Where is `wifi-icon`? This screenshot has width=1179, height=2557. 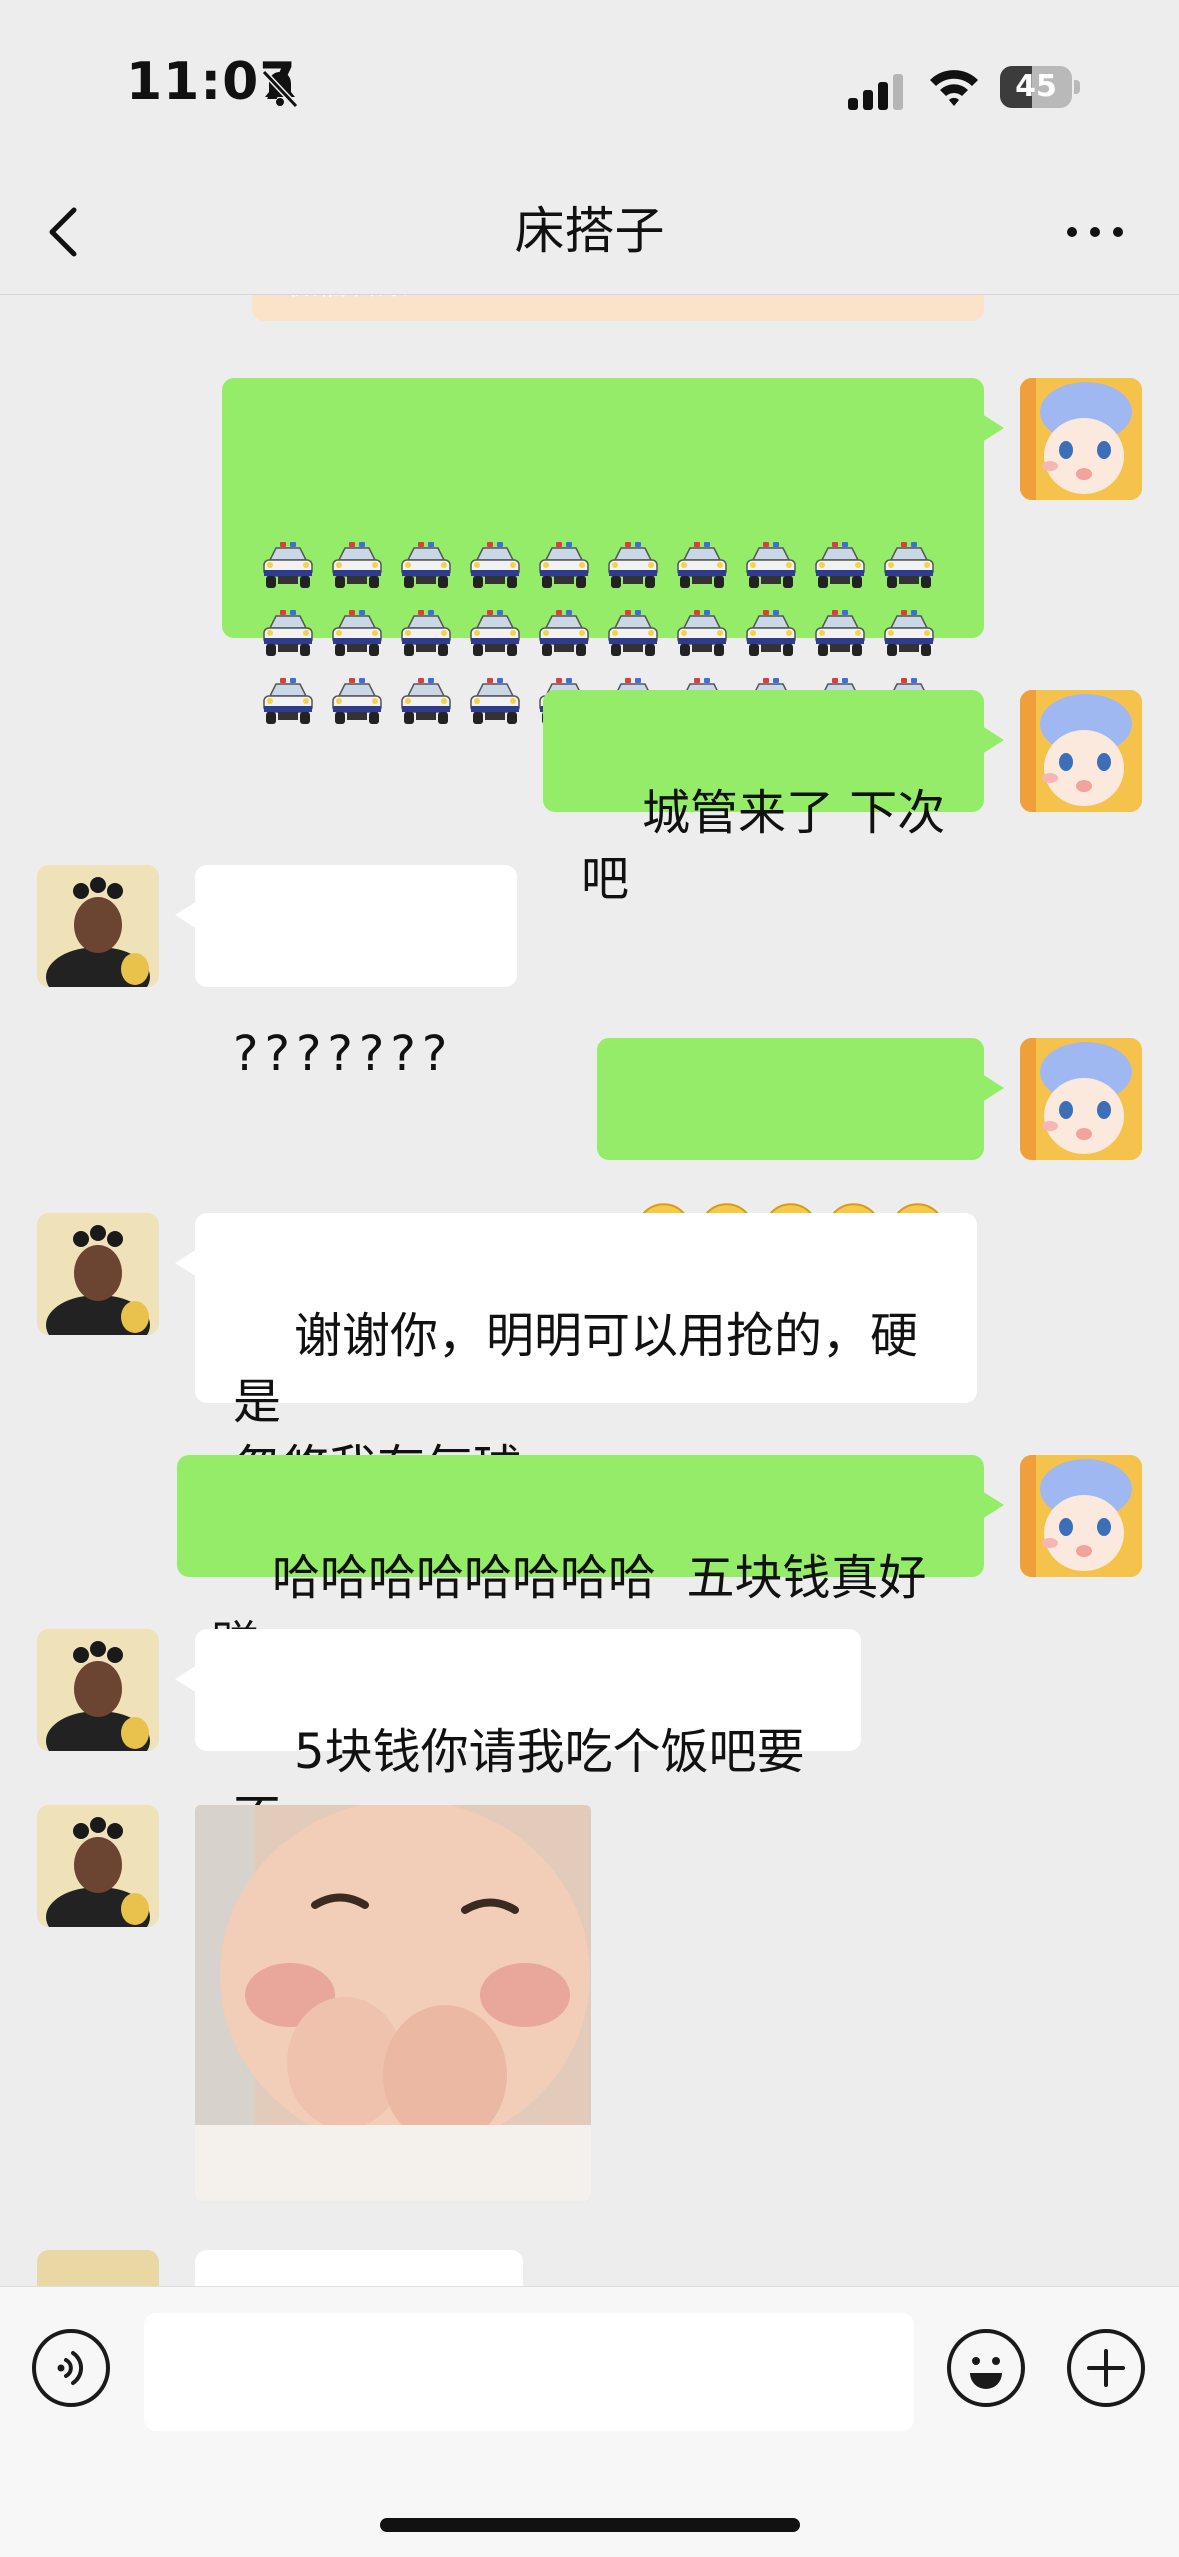
wifi-icon is located at coordinates (954, 88).